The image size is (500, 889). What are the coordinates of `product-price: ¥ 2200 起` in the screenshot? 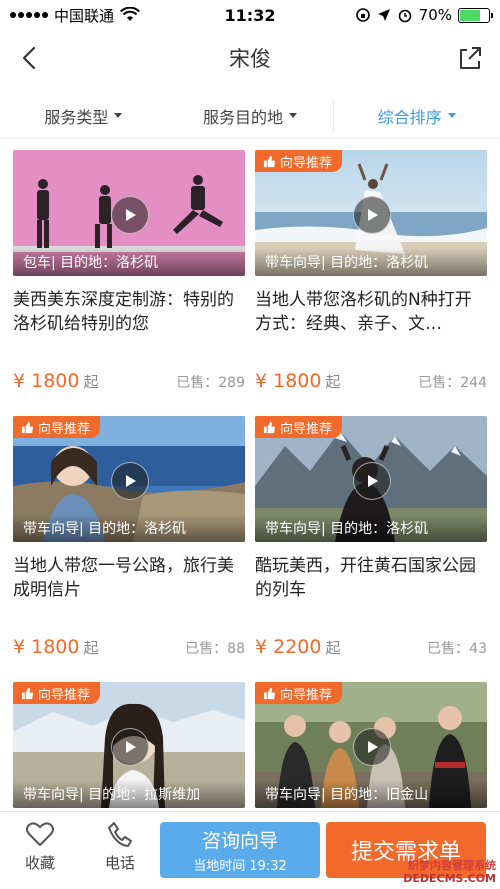 It's located at (298, 647).